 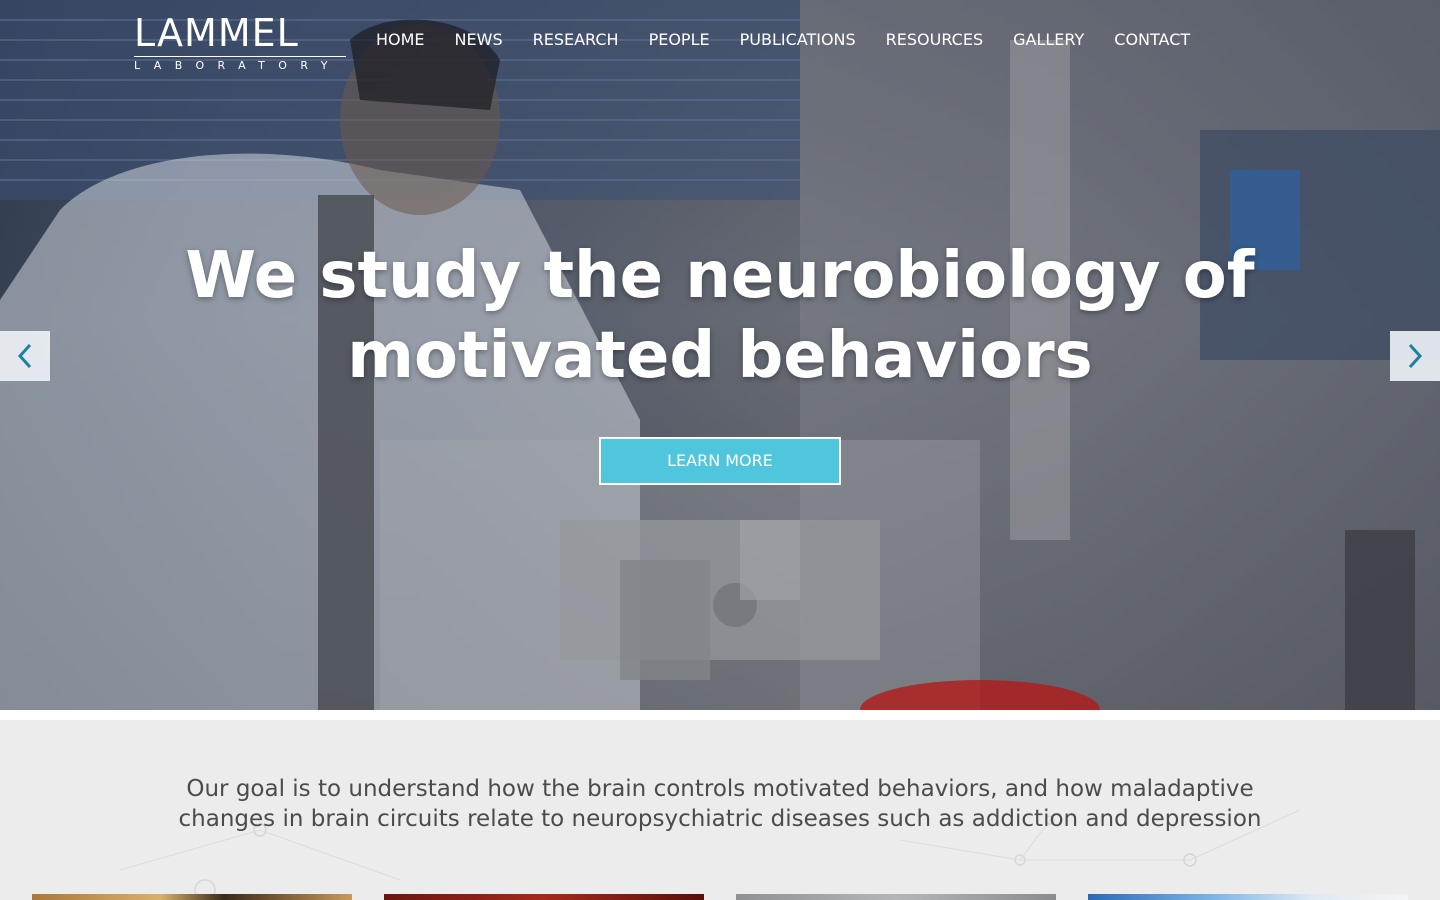 What do you see at coordinates (216, 33) in the screenshot?
I see `logo-wordmark: LAMMEL` at bounding box center [216, 33].